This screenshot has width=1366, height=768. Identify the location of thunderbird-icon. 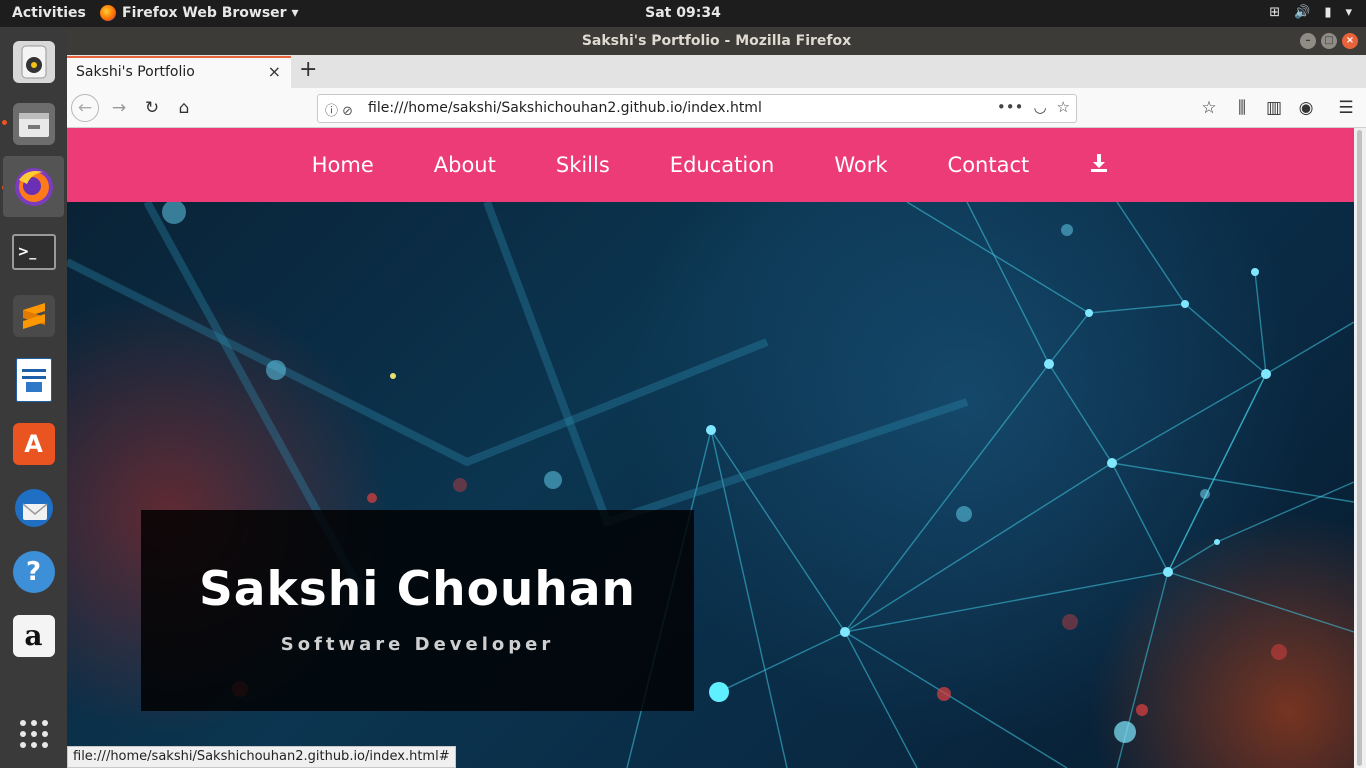
(34, 508).